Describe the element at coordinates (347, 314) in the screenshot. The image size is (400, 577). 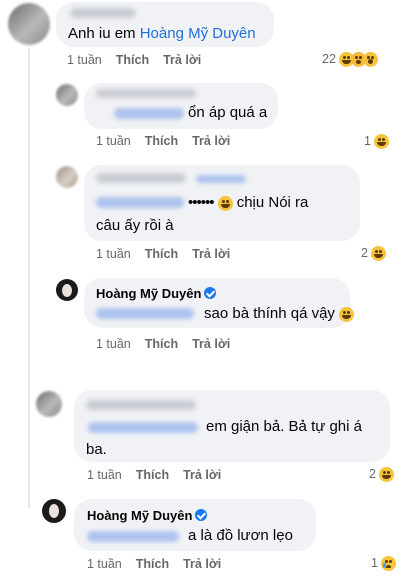
I see `wink-tongue-emoji-icon` at that location.